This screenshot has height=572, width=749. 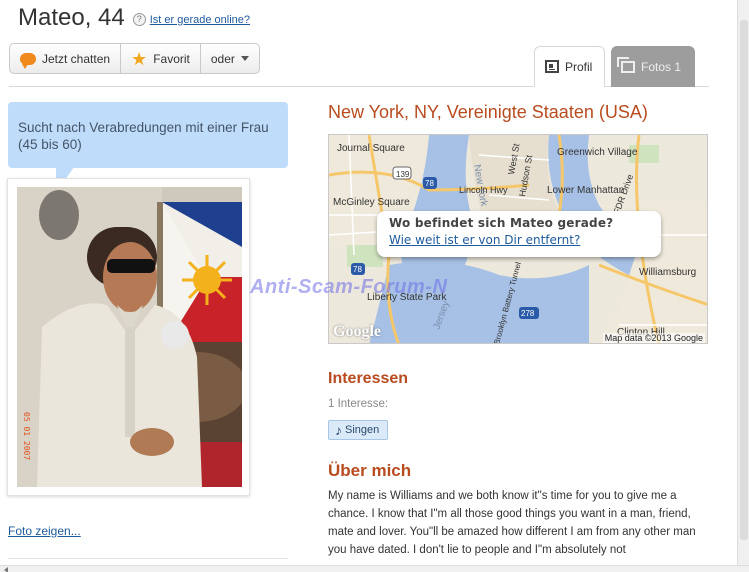 I want to click on tab-fotos: Fotos 1, so click(x=653, y=66).